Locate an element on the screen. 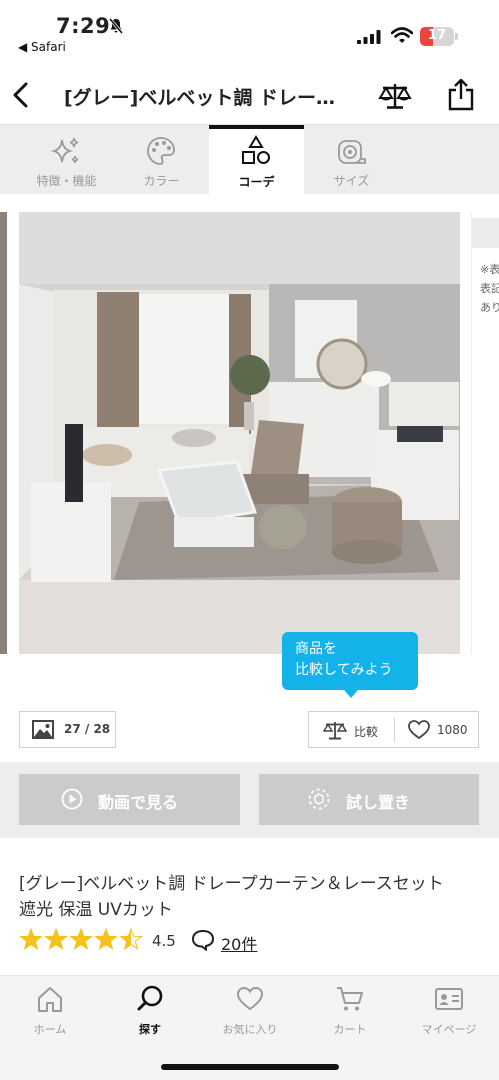  back-arrow-icon is located at coordinates (21, 95).